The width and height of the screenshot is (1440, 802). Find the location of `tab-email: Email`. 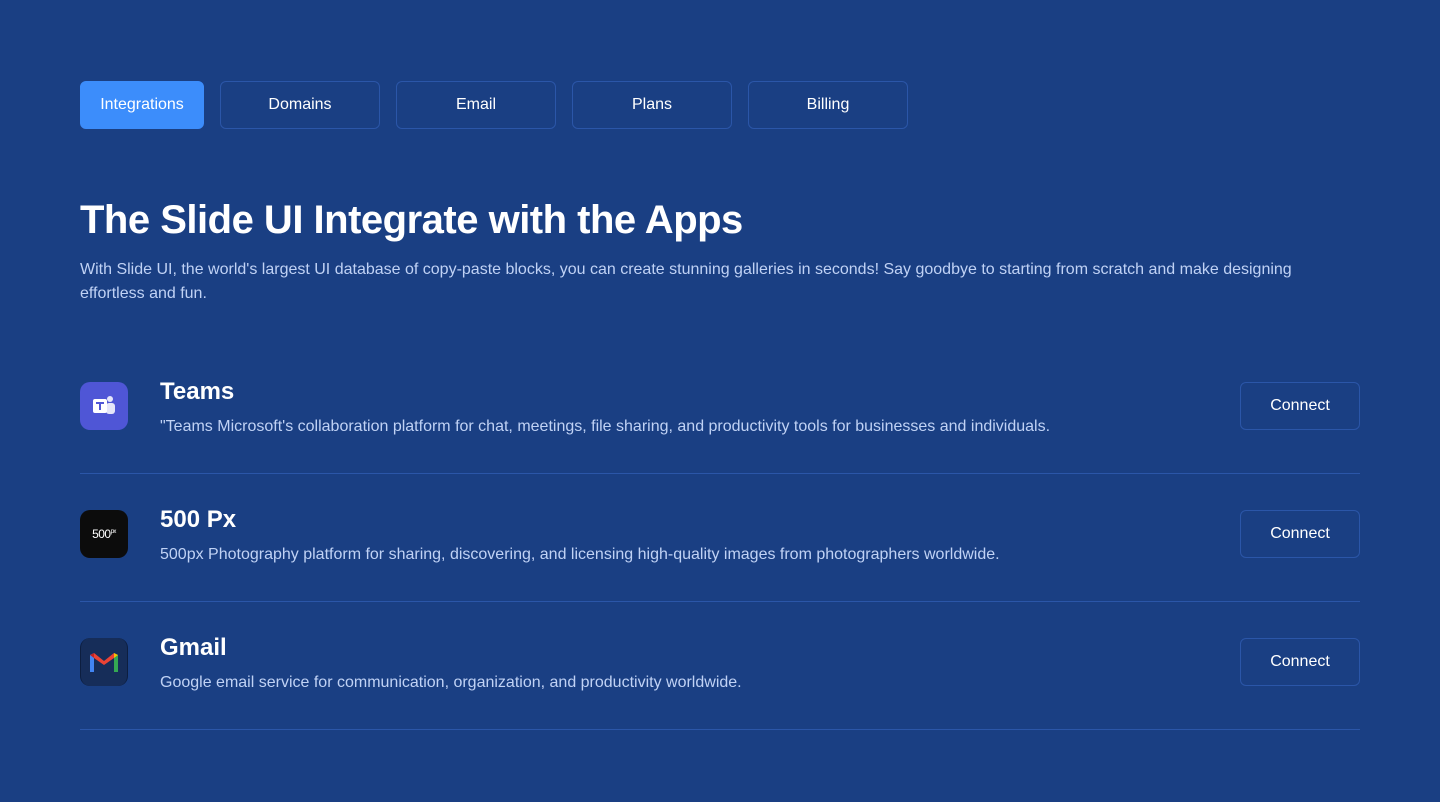

tab-email: Email is located at coordinates (476, 105).